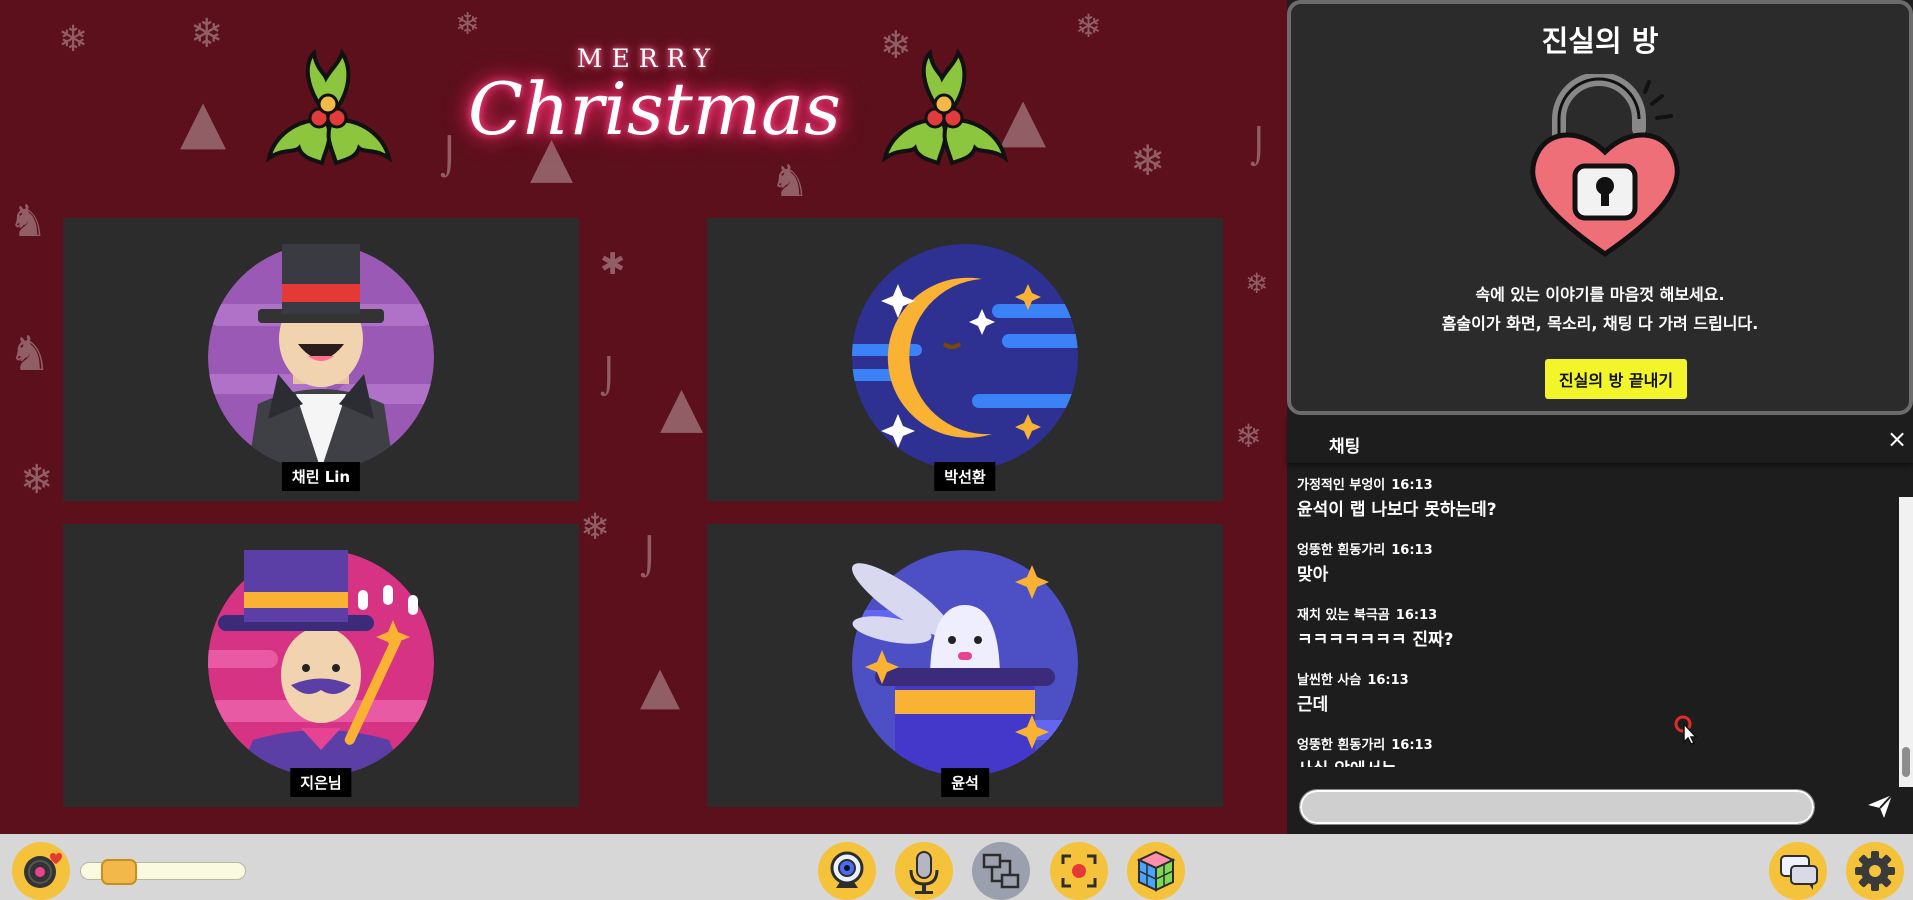 This screenshot has height=900, width=1913. I want to click on rabbit-hat-icon, so click(965, 663).